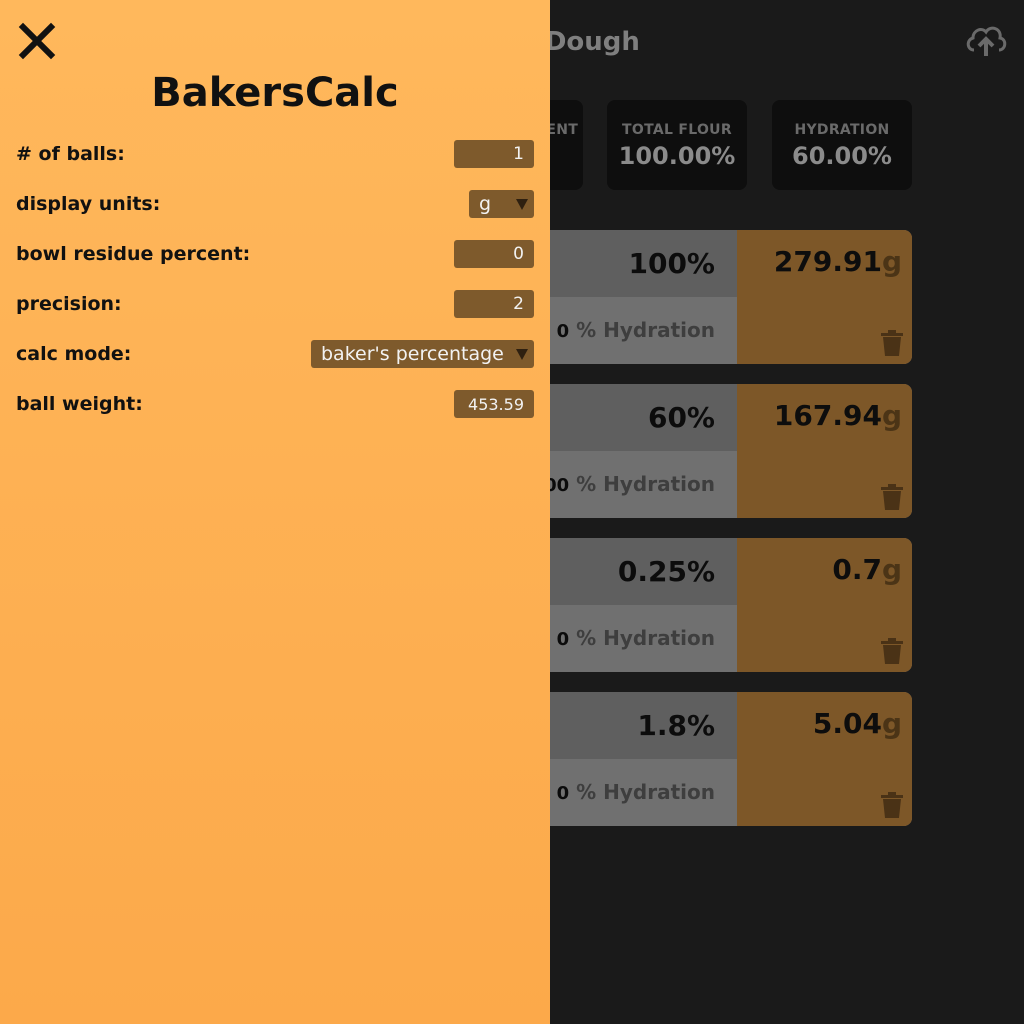  I want to click on precision-input, so click(494, 304).